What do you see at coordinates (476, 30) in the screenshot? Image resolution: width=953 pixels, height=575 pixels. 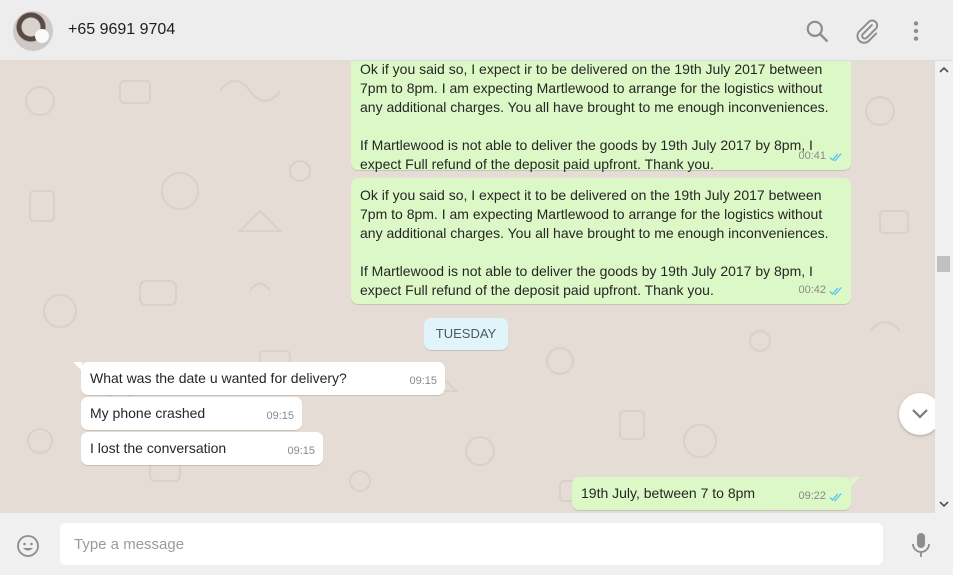 I see `chat-header: +65 9691 9704` at bounding box center [476, 30].